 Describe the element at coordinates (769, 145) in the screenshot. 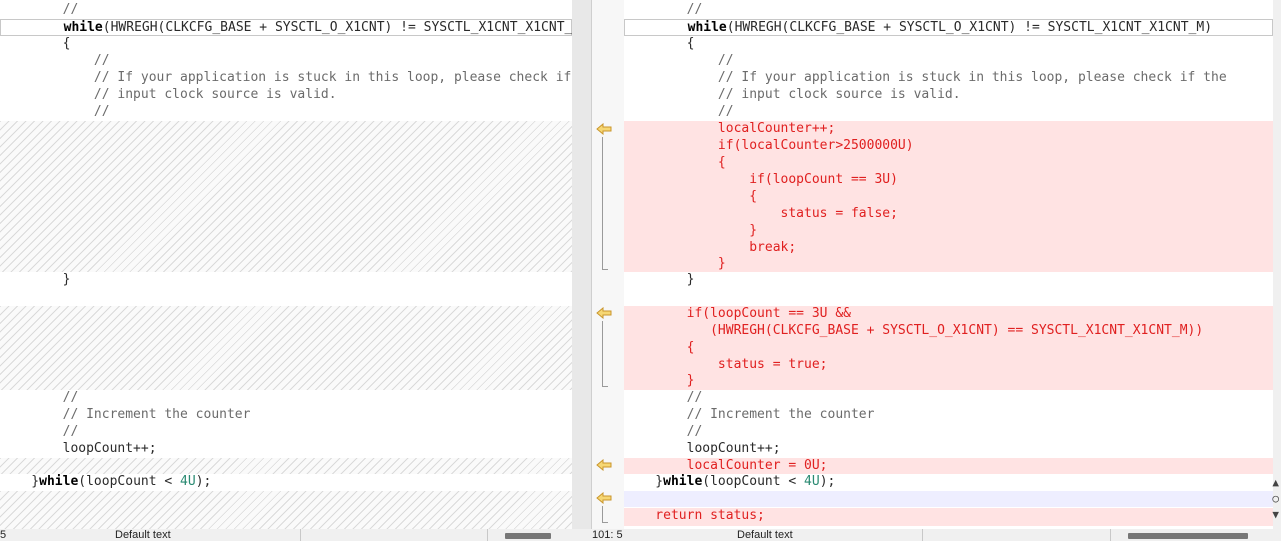

I see `code-line-added: if(localCounter>2500000U)` at that location.